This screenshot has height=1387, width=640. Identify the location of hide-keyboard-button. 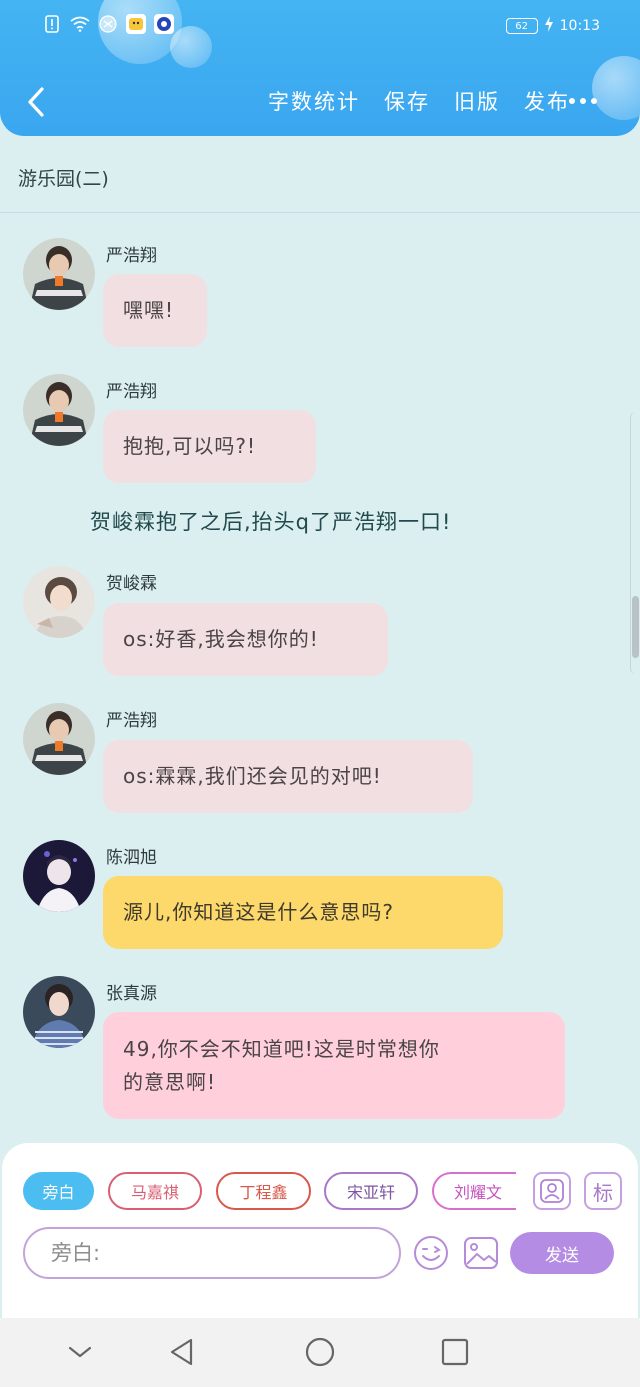
(80, 1352).